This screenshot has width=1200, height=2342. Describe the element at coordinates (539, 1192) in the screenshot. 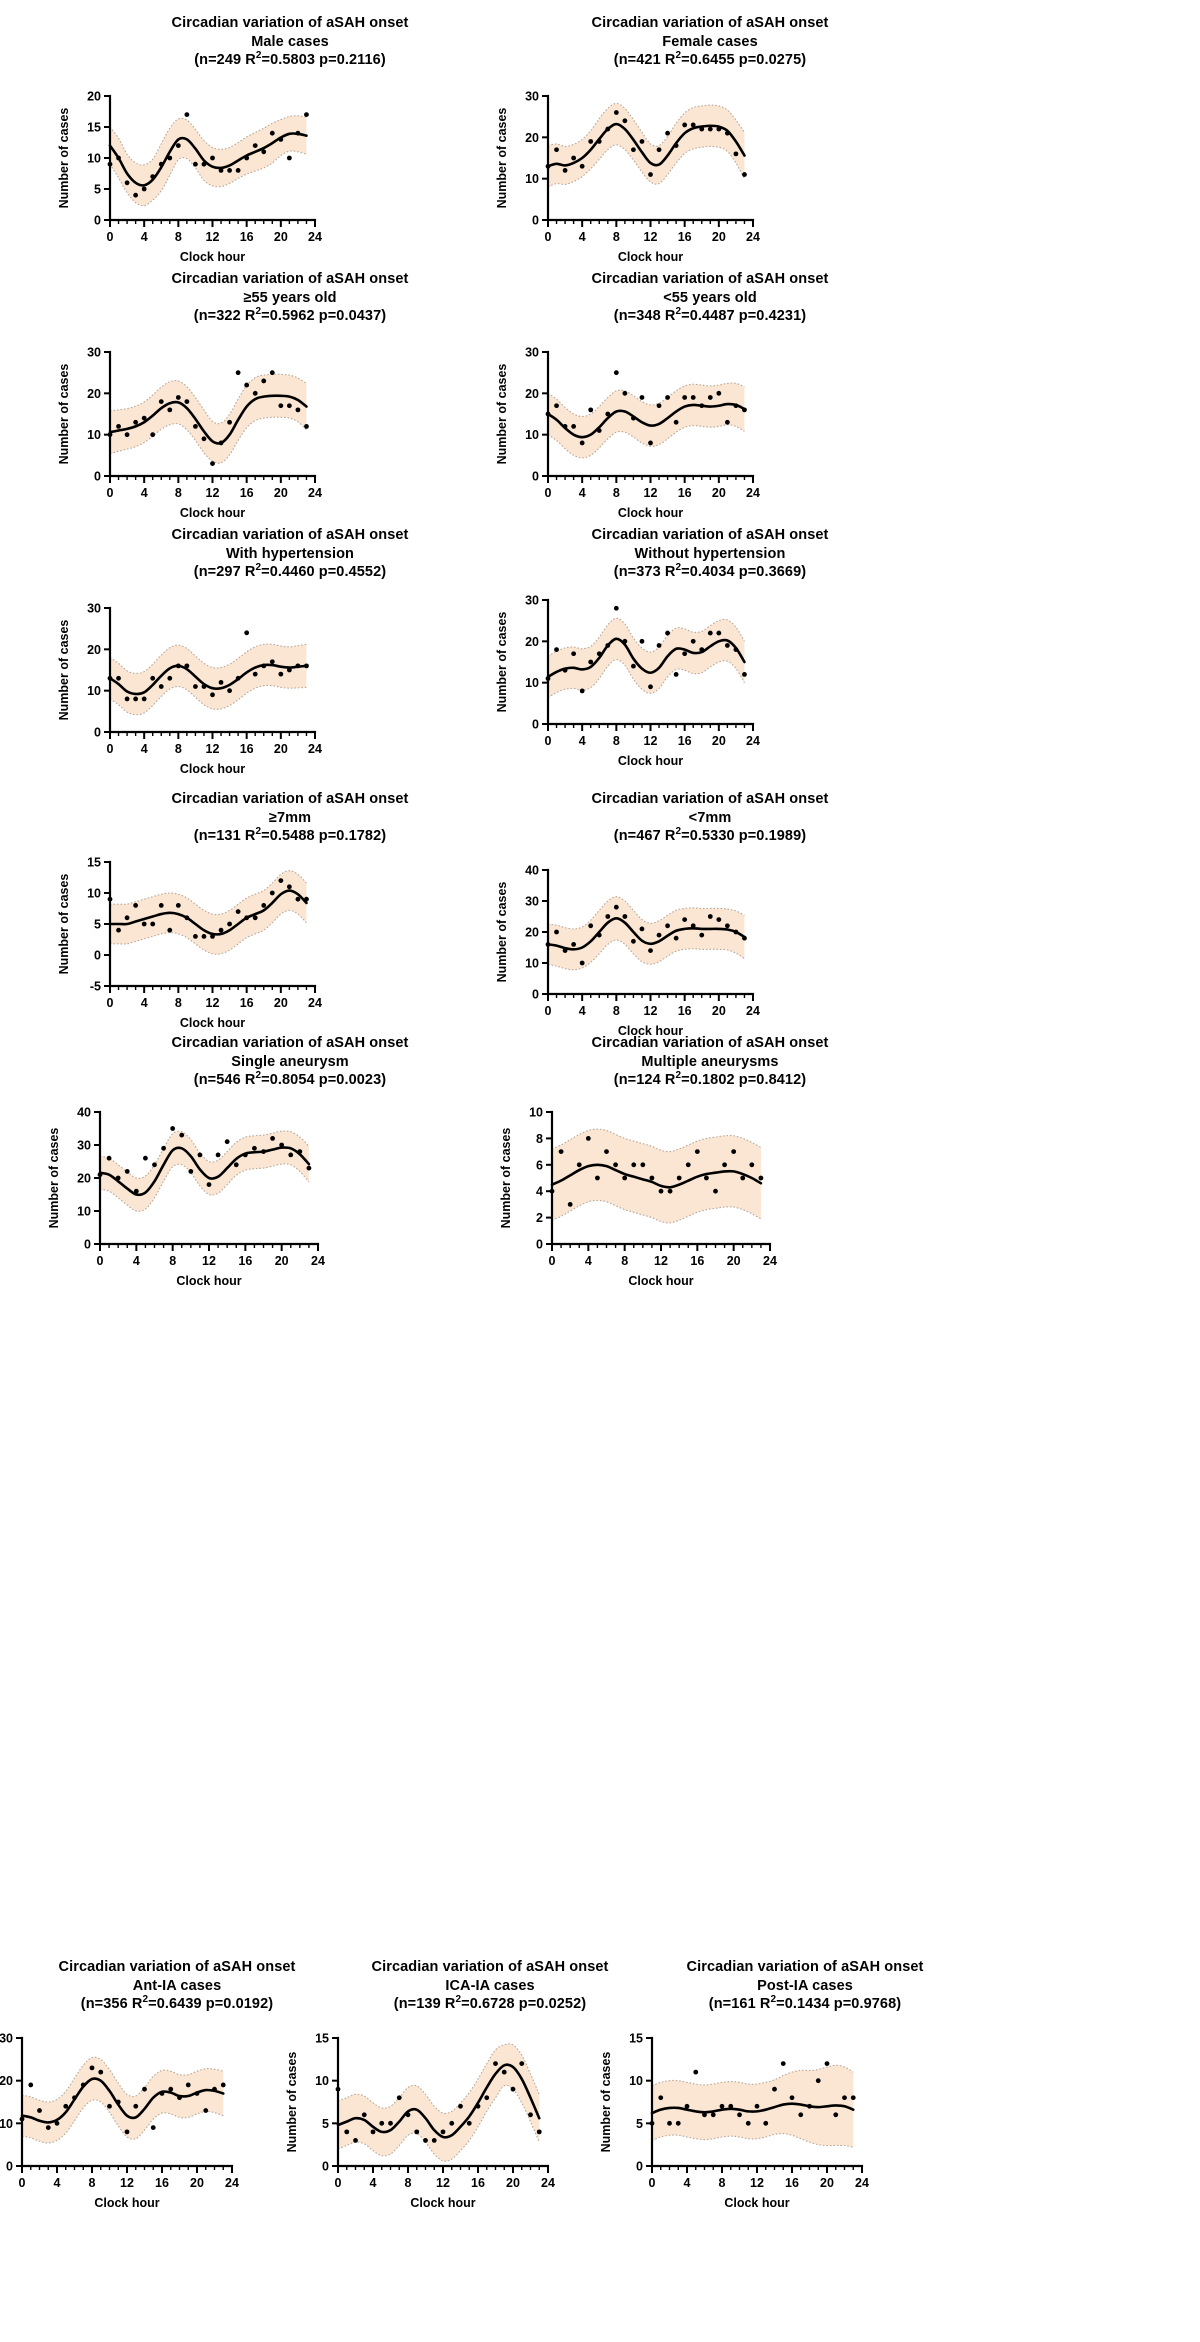

I see `y-tick-label: 4` at that location.